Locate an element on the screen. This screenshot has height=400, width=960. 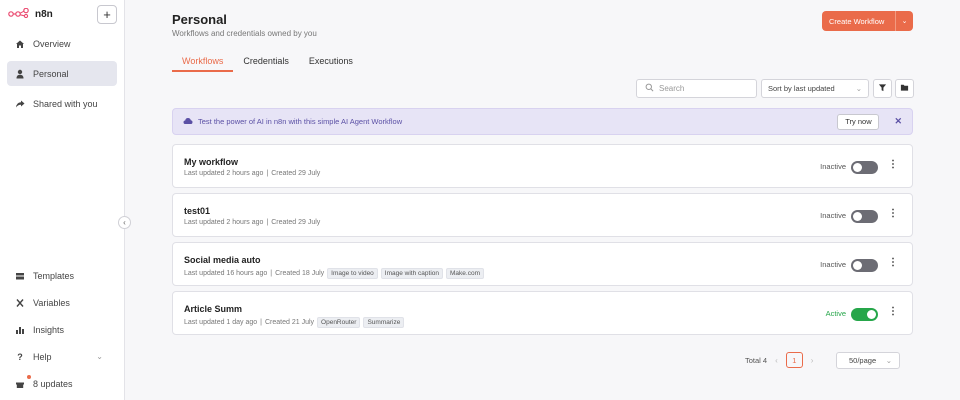
folder-icon is located at coordinates (904, 88).